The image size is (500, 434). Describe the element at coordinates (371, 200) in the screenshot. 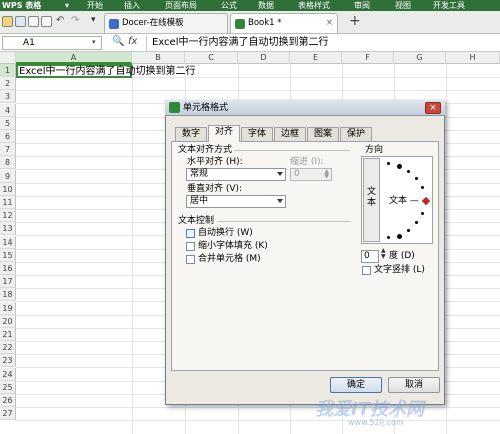

I see `vertical-text-button: 文本` at that location.